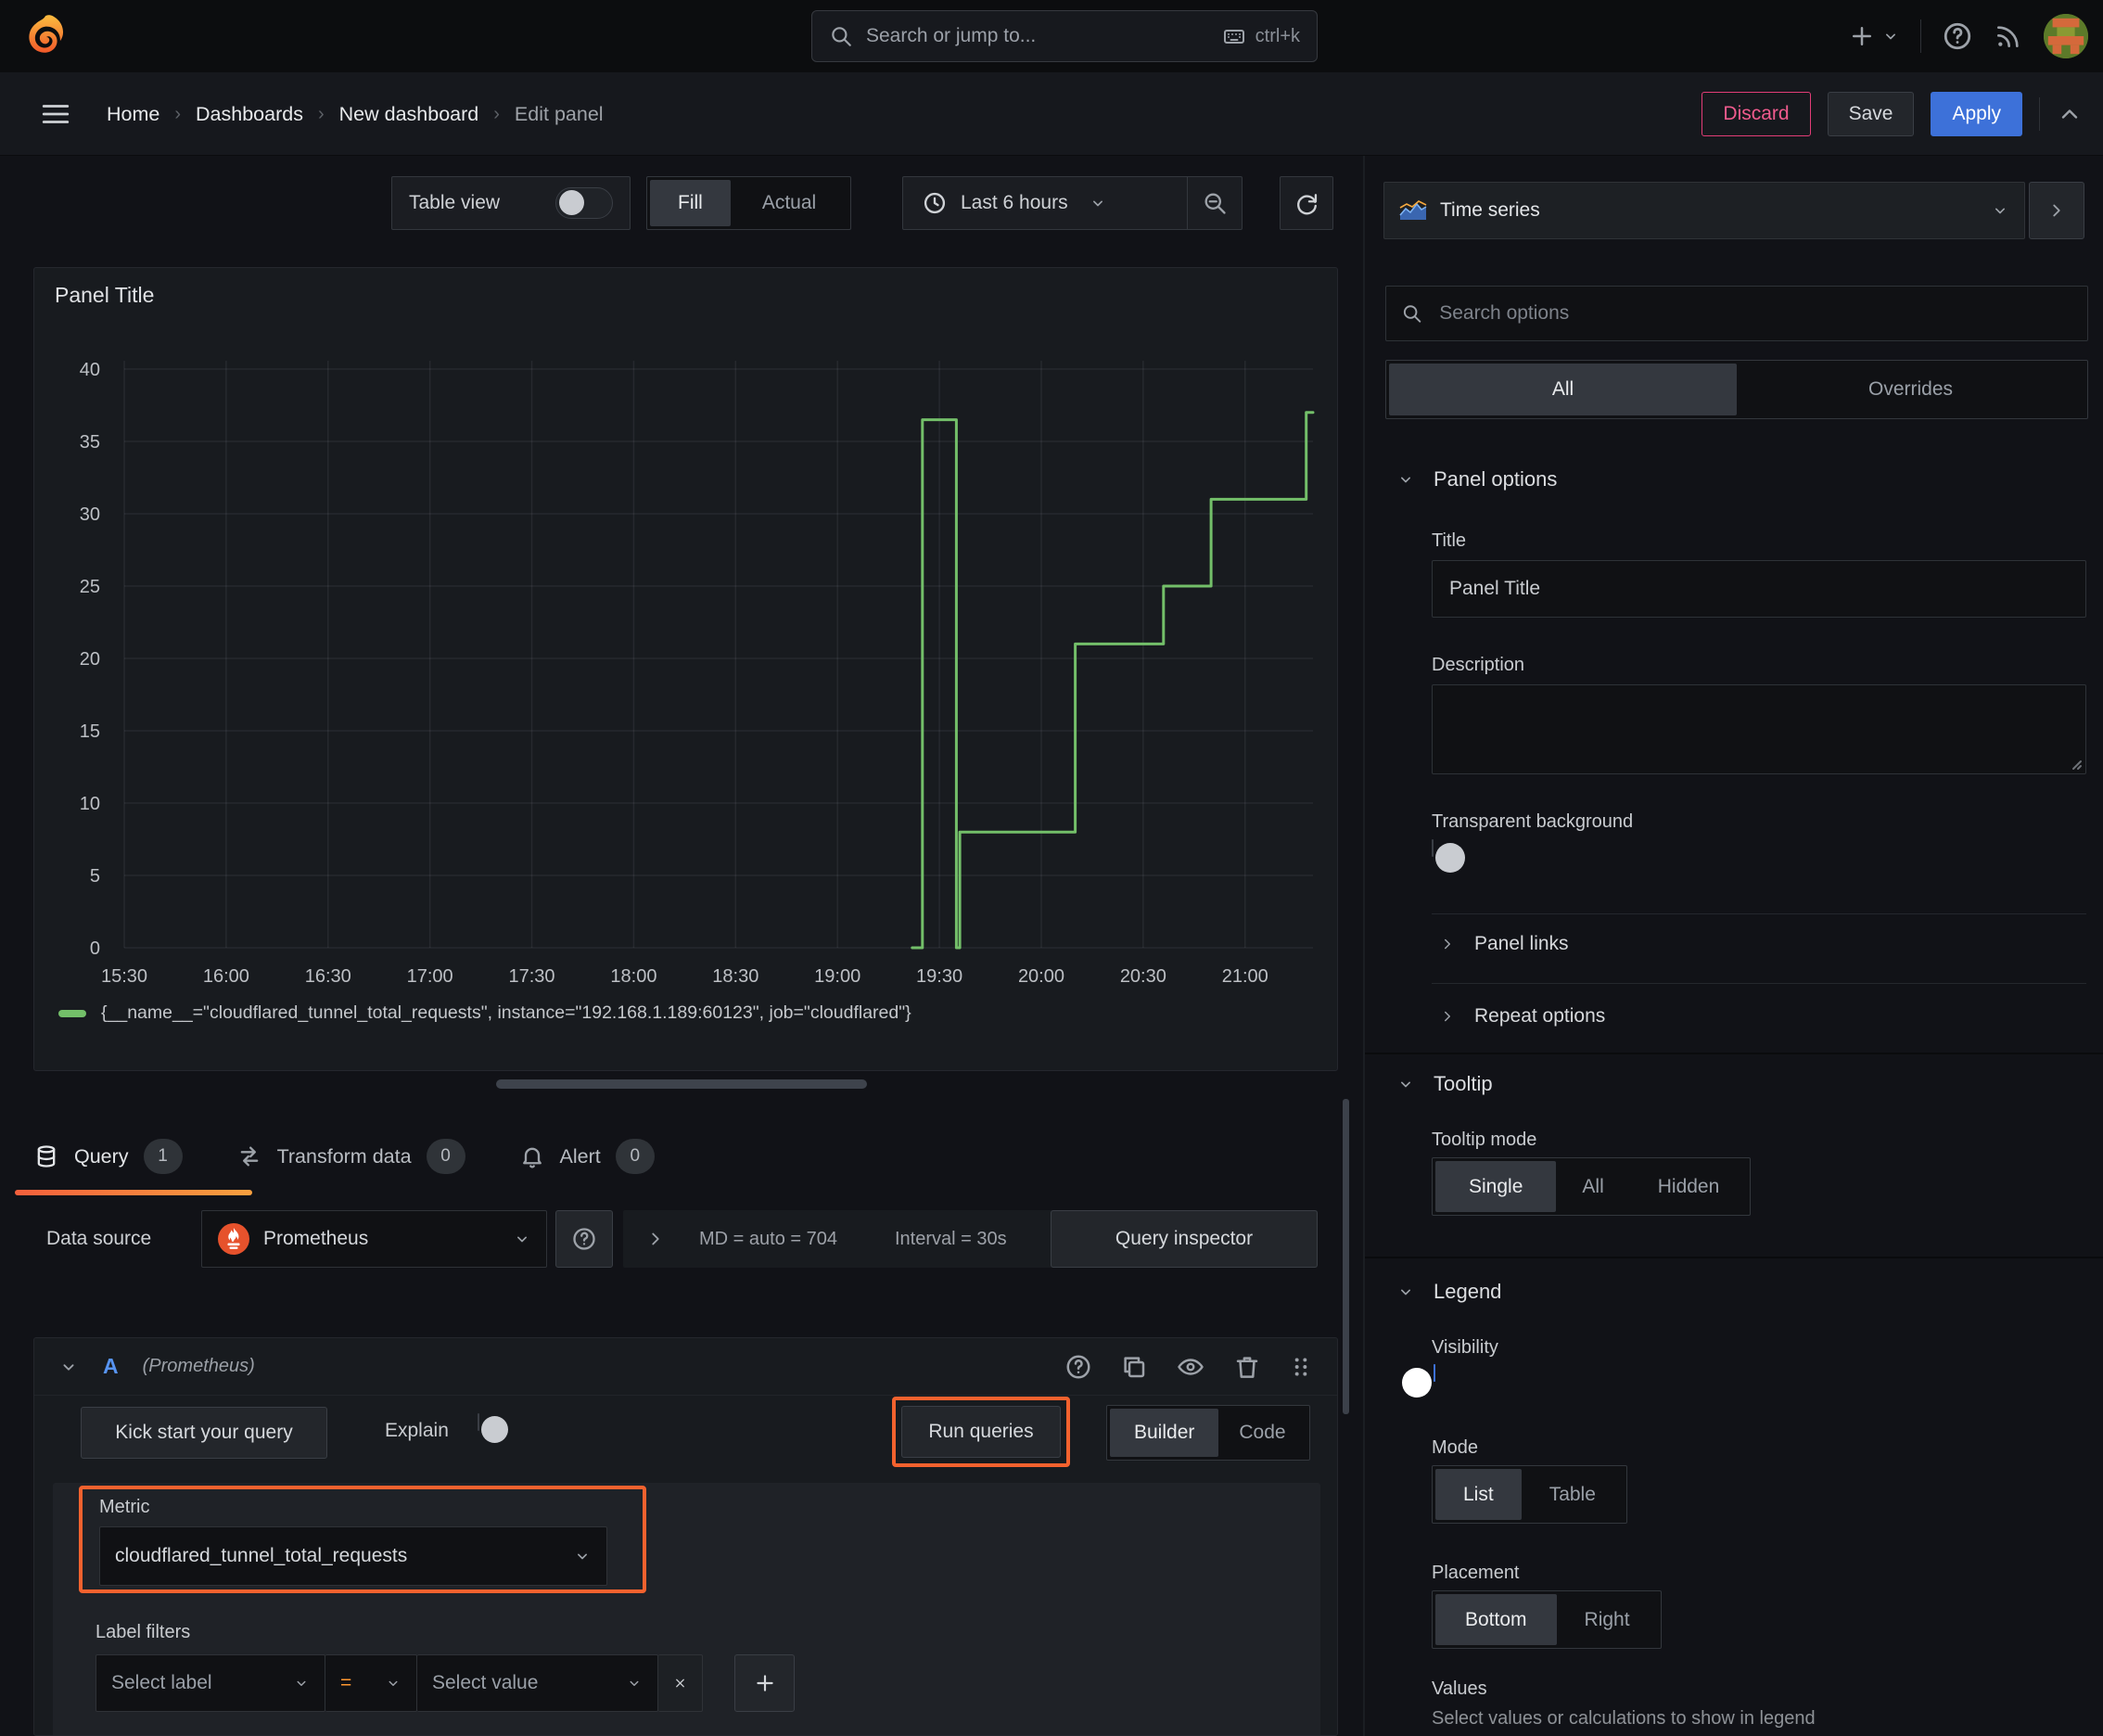 Image resolution: width=2103 pixels, height=1736 pixels. I want to click on grafana-logo-icon, so click(43, 38).